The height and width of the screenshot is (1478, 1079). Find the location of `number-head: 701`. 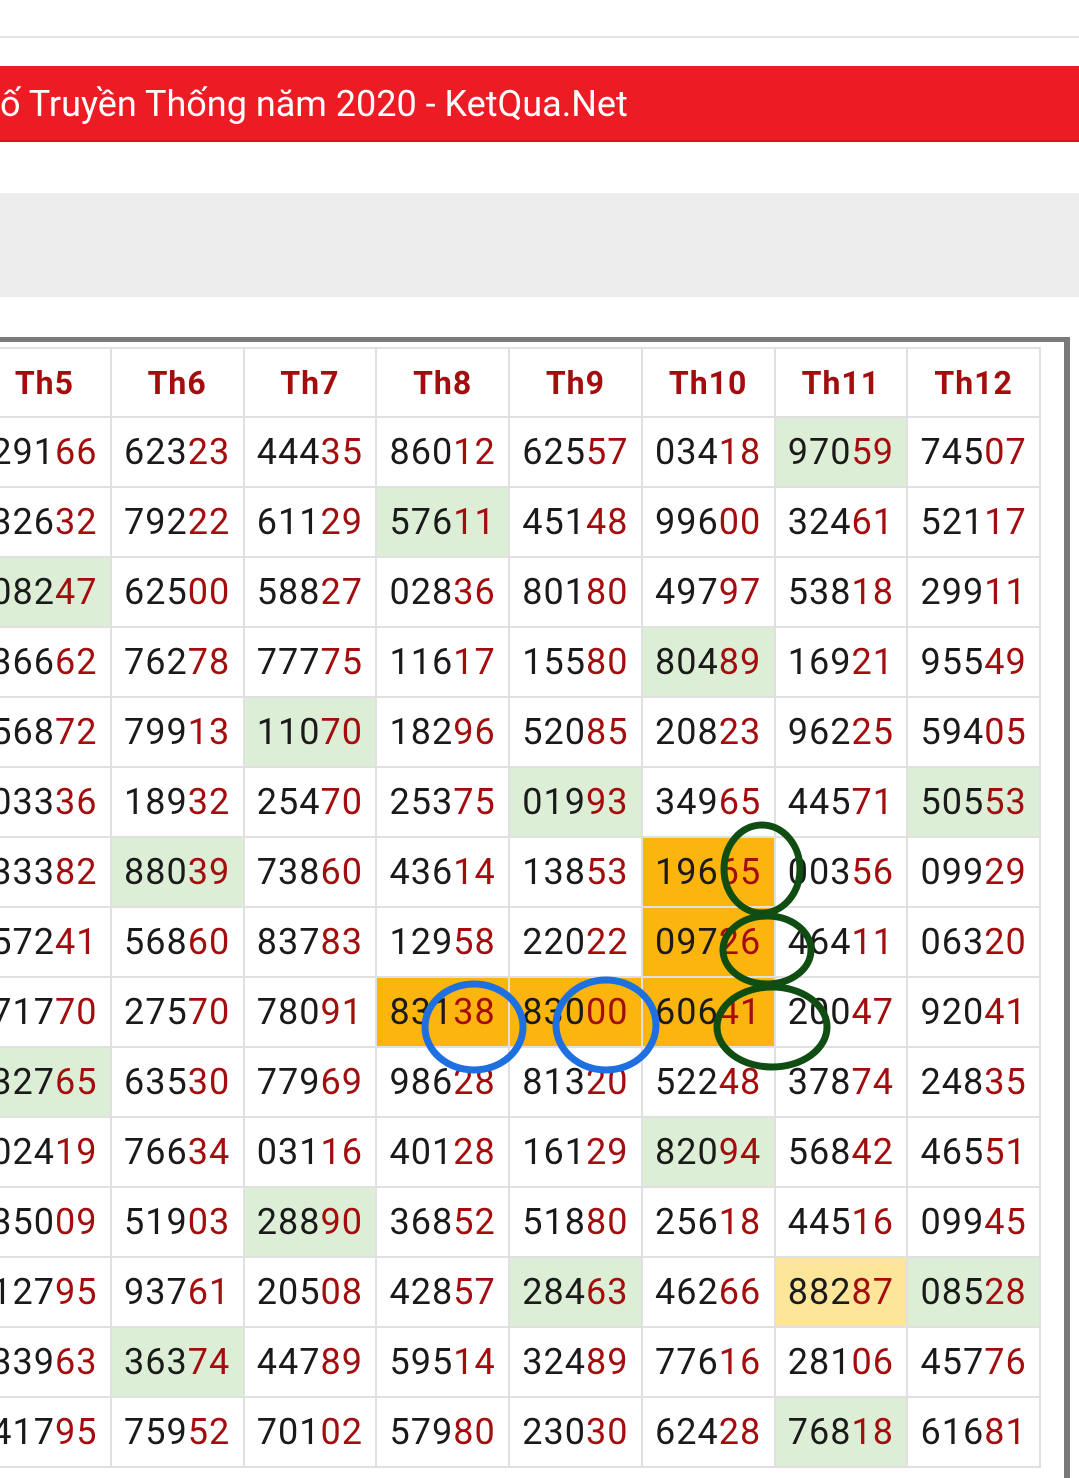

number-head: 701 is located at coordinates (288, 1432).